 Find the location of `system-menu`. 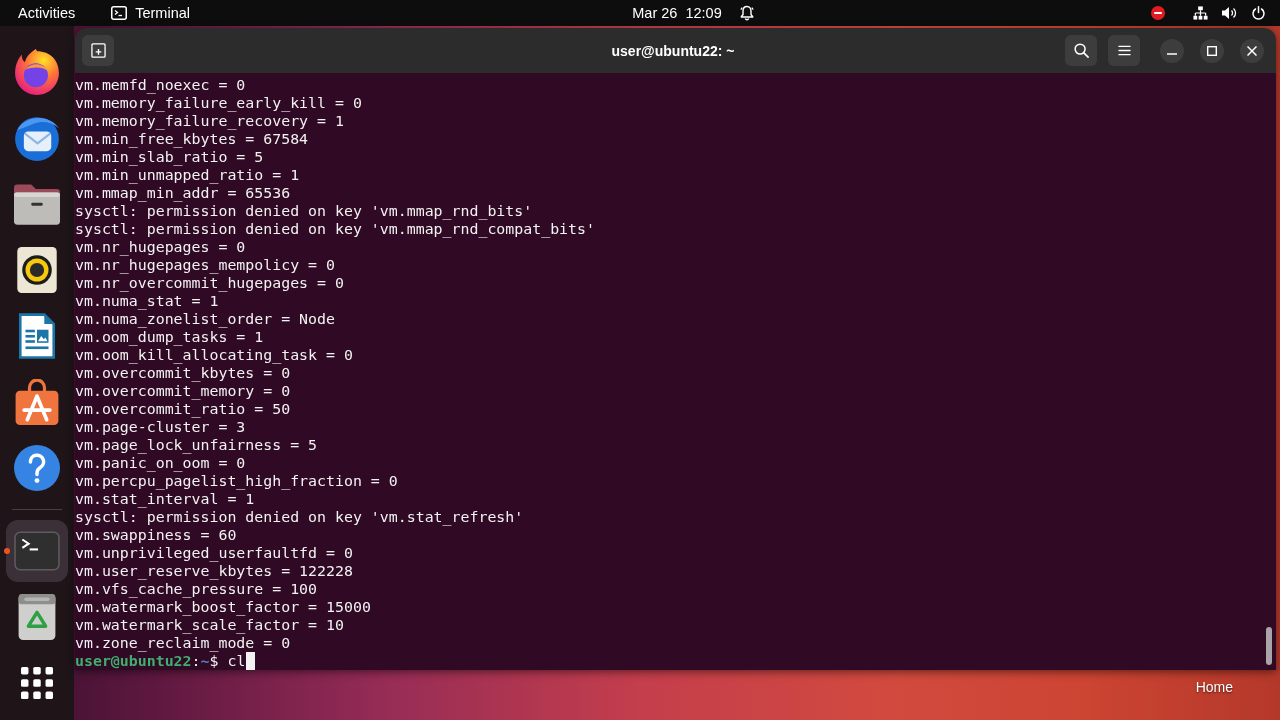

system-menu is located at coordinates (1229, 13).